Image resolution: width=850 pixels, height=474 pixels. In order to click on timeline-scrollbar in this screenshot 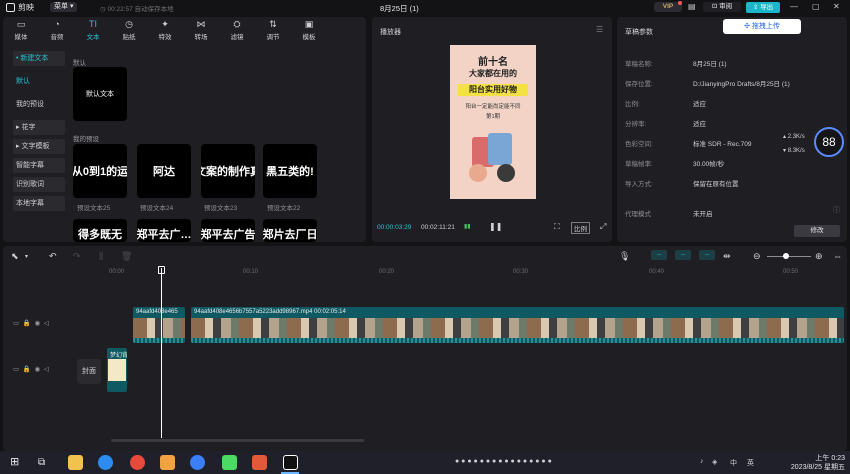, I will do `click(237, 440)`.